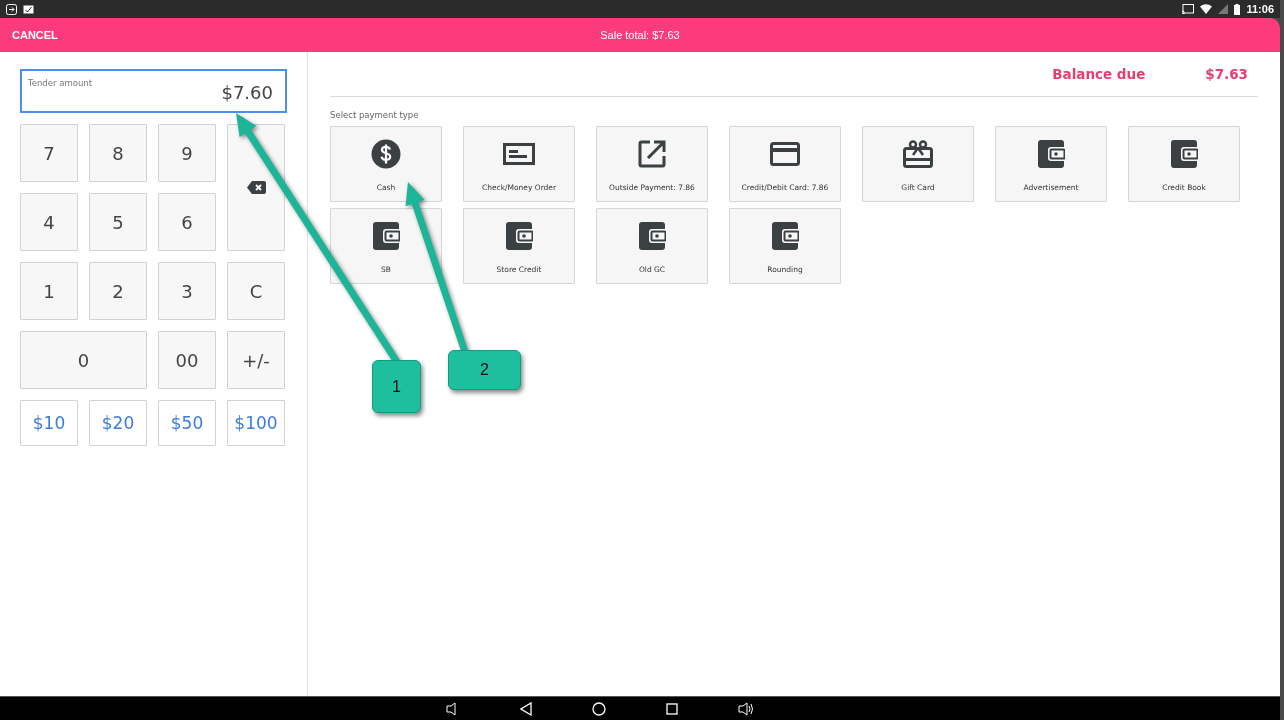 This screenshot has height=720, width=1284. I want to click on wifi-icon, so click(1206, 9).